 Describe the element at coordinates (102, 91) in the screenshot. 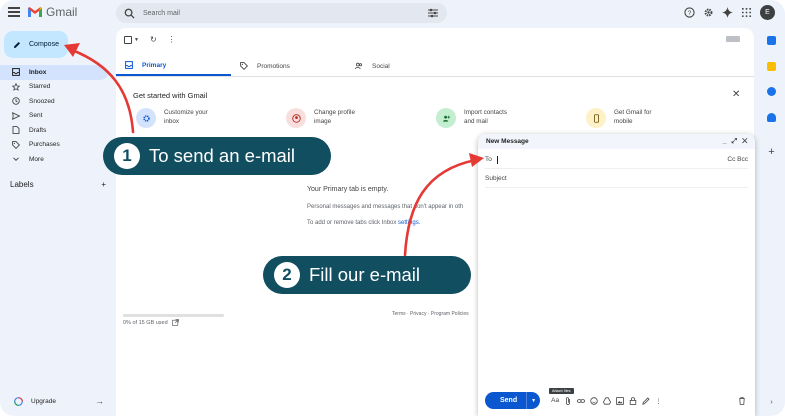

I see `arrow-to-compose` at that location.